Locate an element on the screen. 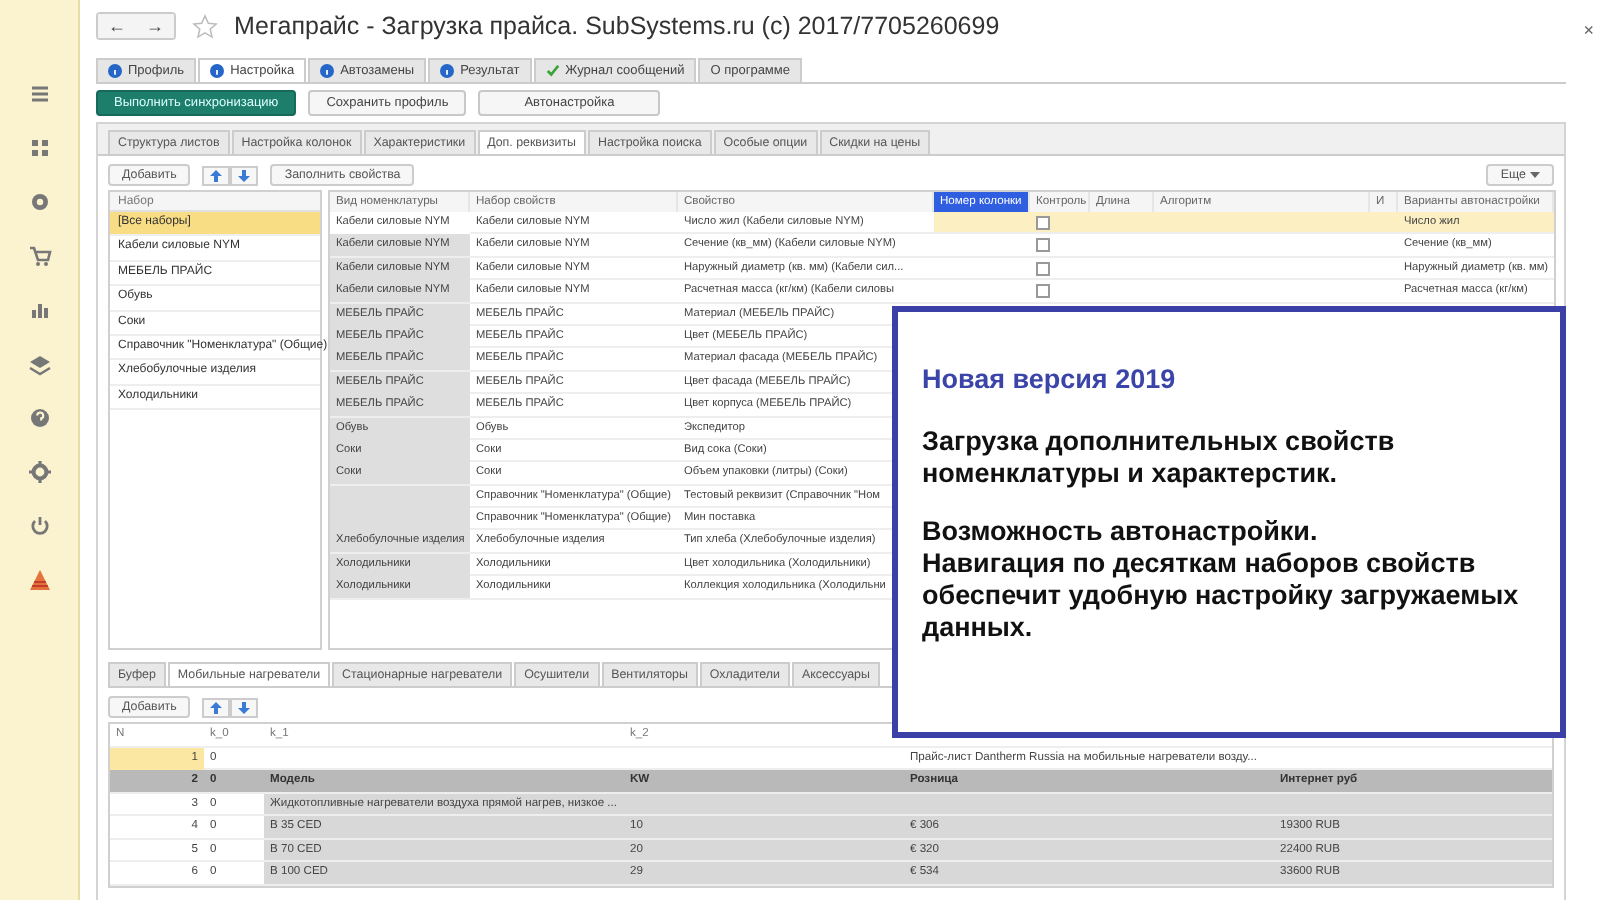 The width and height of the screenshot is (1600, 900). layers-icon is located at coordinates (39, 364).